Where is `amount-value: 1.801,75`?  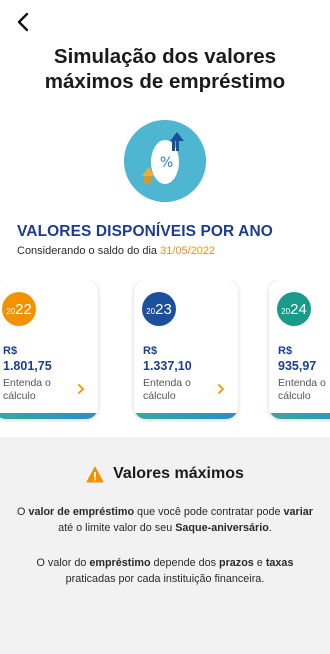
amount-value: 1.801,75 is located at coordinates (27, 366).